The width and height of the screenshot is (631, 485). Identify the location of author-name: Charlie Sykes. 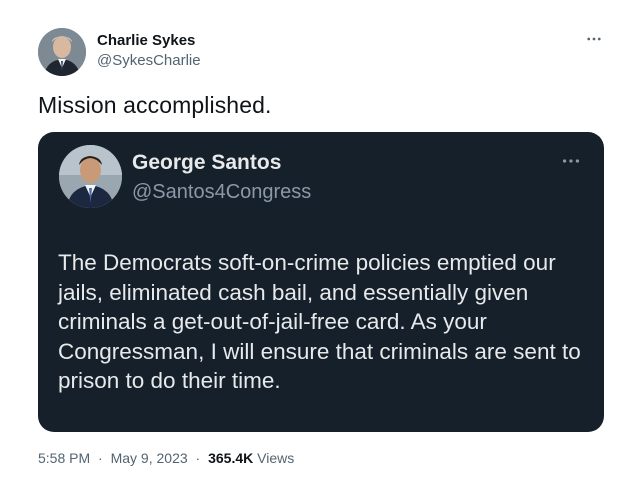
(149, 41).